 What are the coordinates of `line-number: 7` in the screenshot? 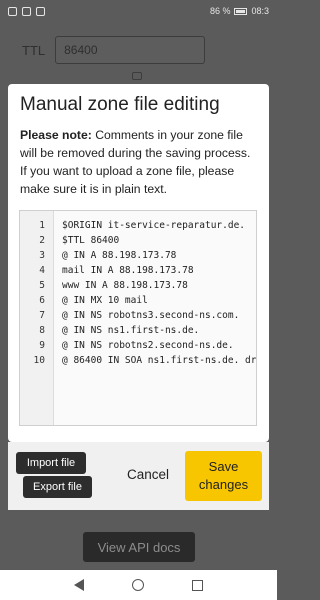 It's located at (42, 315).